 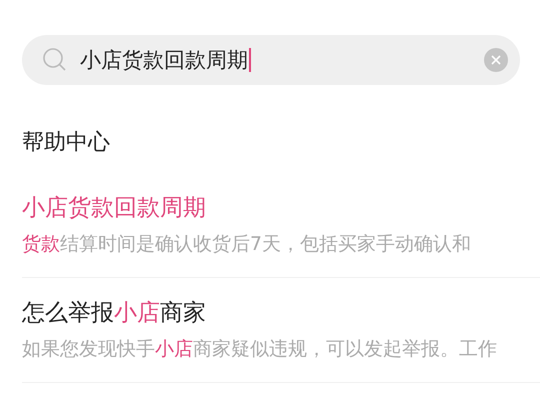 I want to click on result-snippet: 如果您发现快手小店商家疑似违规，可以发起举报。工作, so click(x=260, y=350).